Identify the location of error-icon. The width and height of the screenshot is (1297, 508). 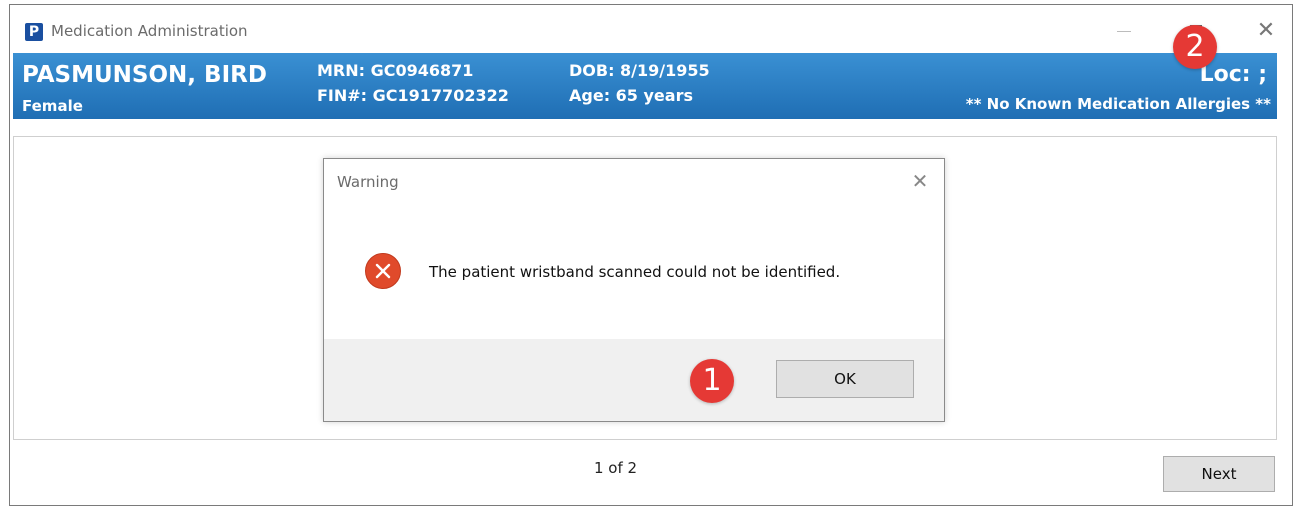
(383, 271).